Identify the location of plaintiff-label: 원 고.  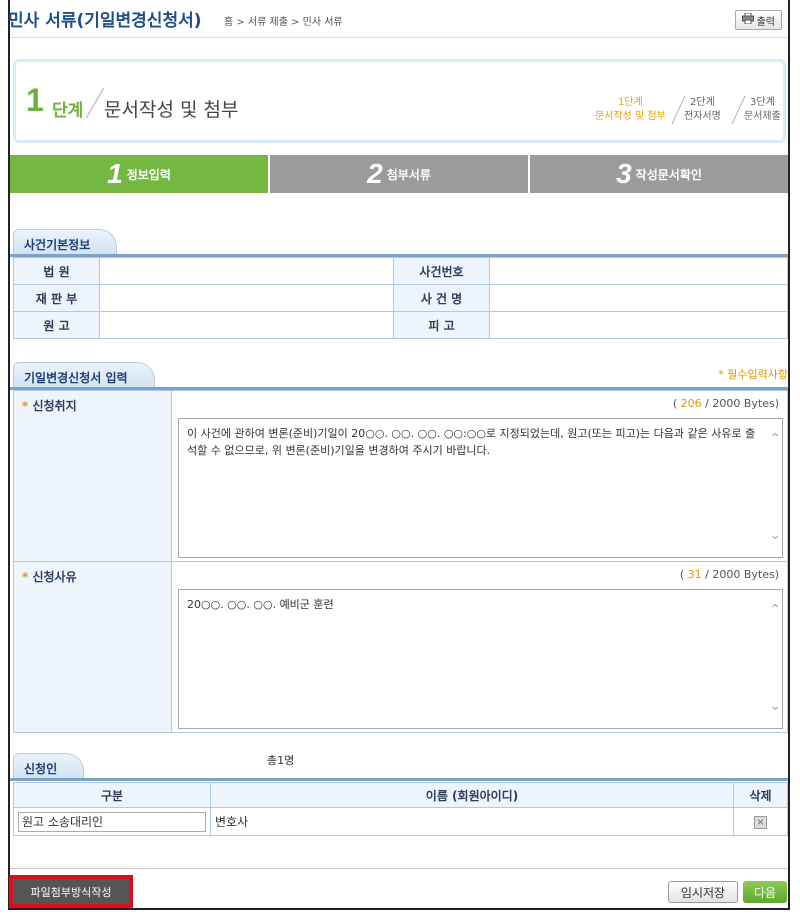
(56, 325).